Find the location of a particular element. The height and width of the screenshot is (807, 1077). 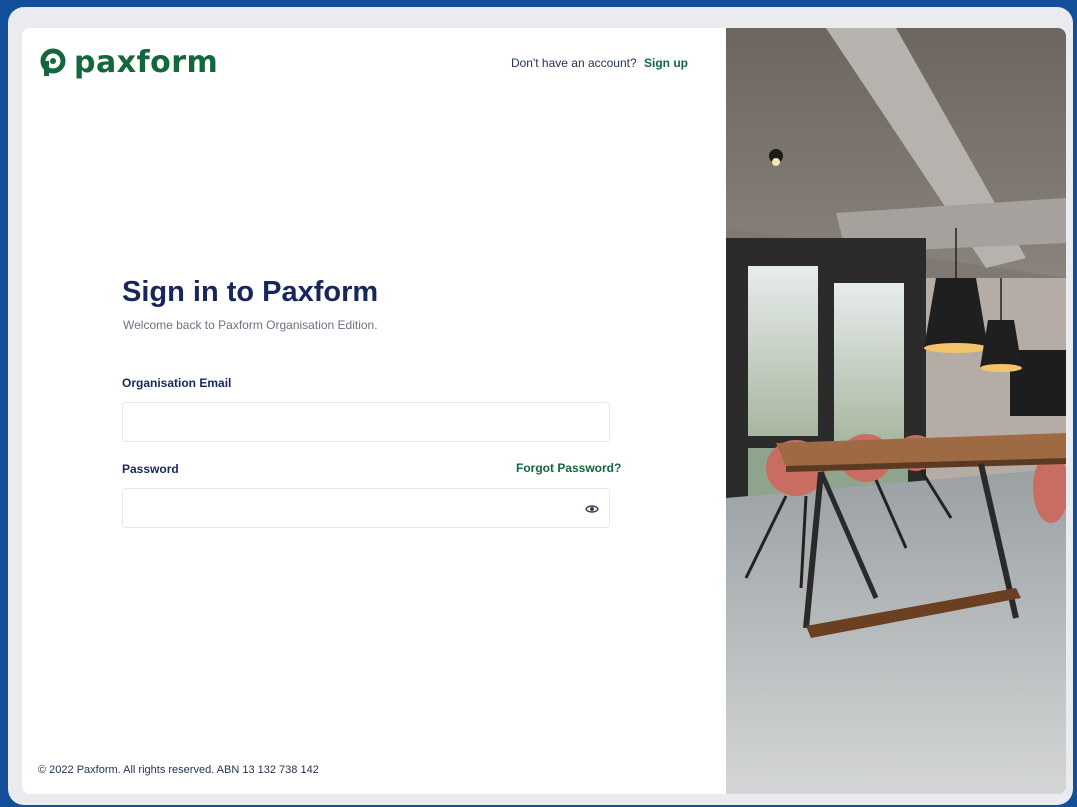

signup-prompt-text: Don't have an account? is located at coordinates (573, 63).